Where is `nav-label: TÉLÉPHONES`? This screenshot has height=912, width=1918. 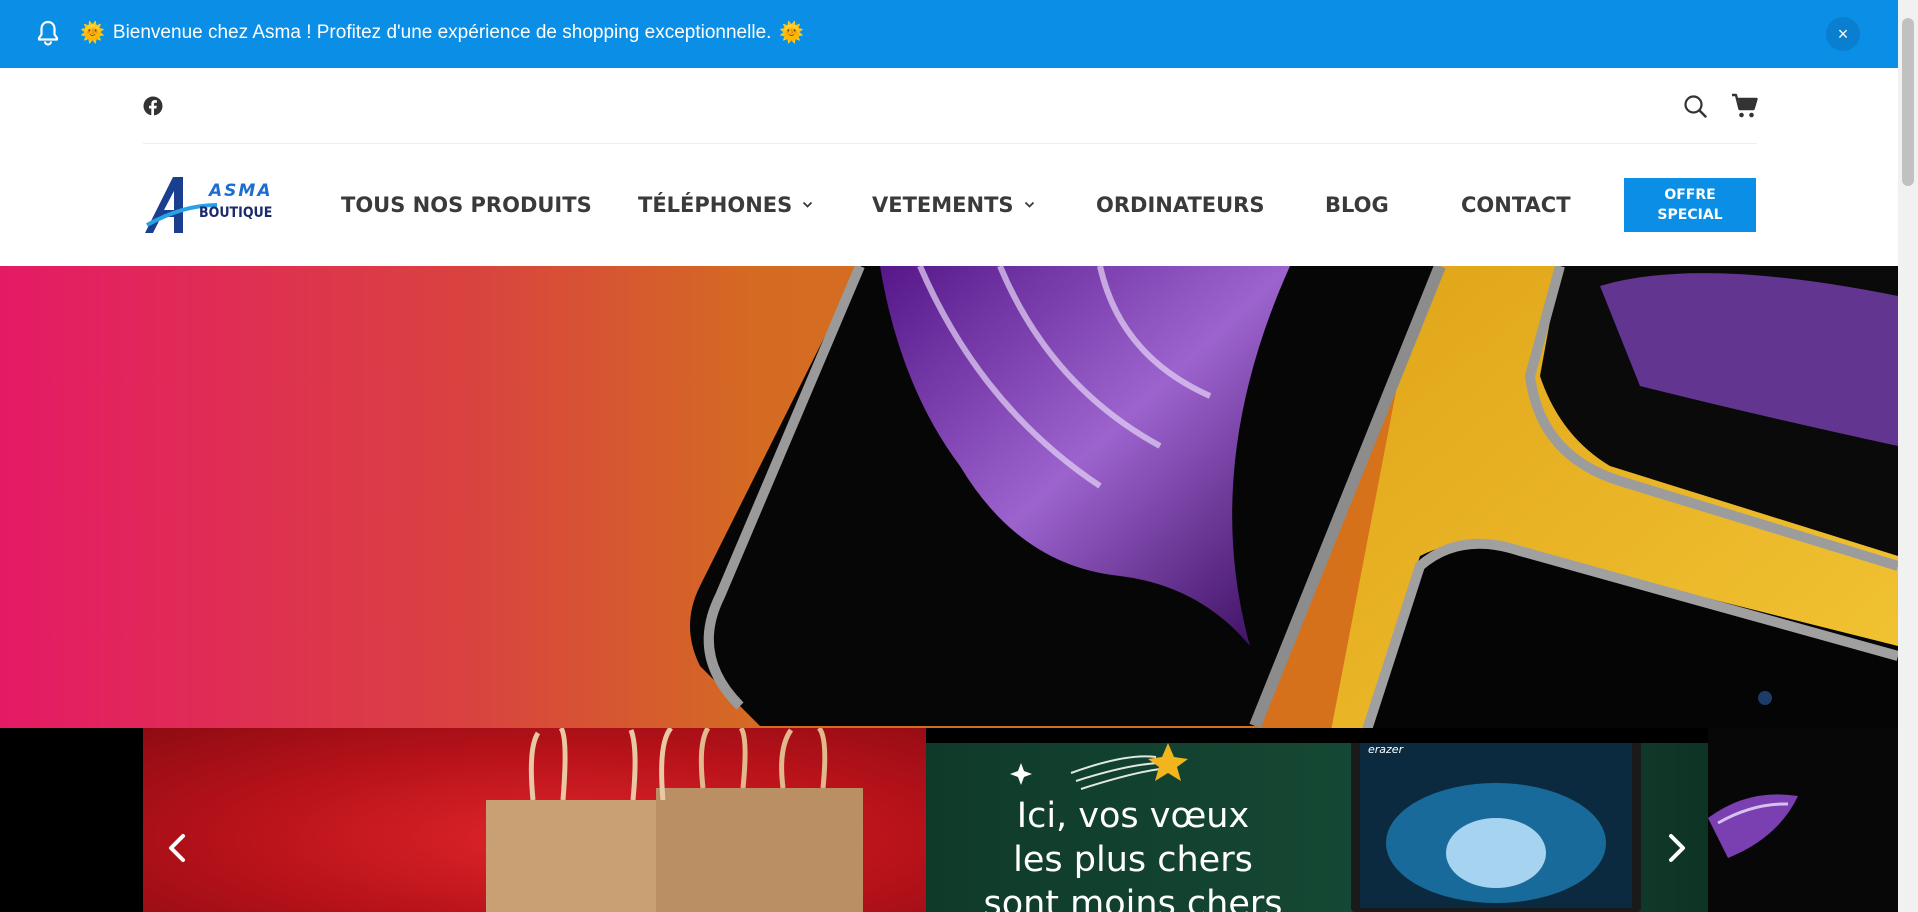
nav-label: TÉLÉPHONES is located at coordinates (715, 205).